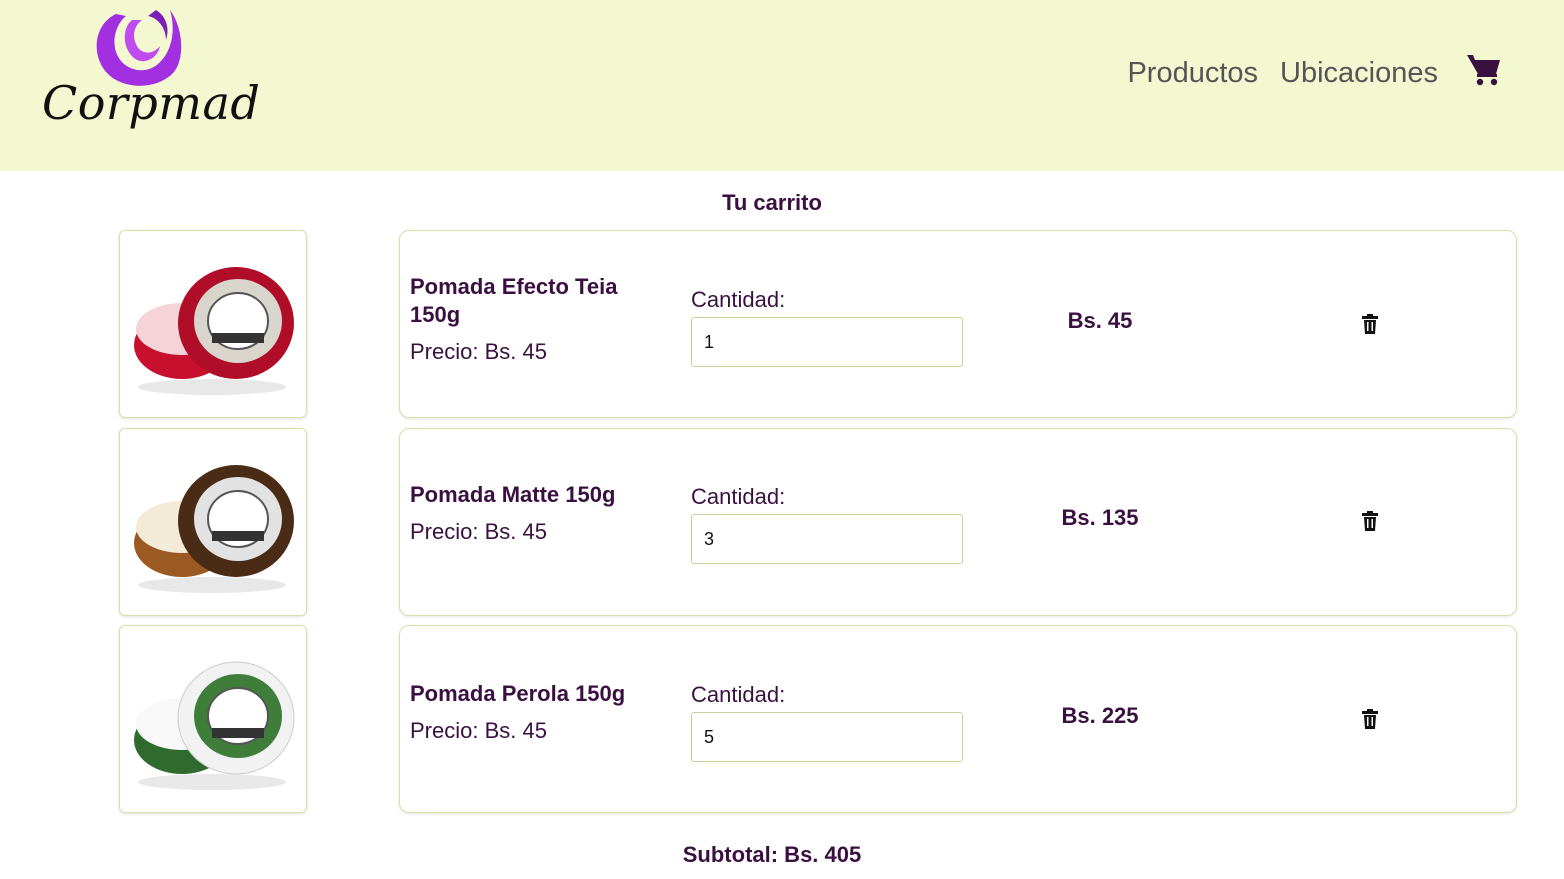 The image size is (1564, 879). I want to click on item-total: Bs. 225, so click(1100, 715).